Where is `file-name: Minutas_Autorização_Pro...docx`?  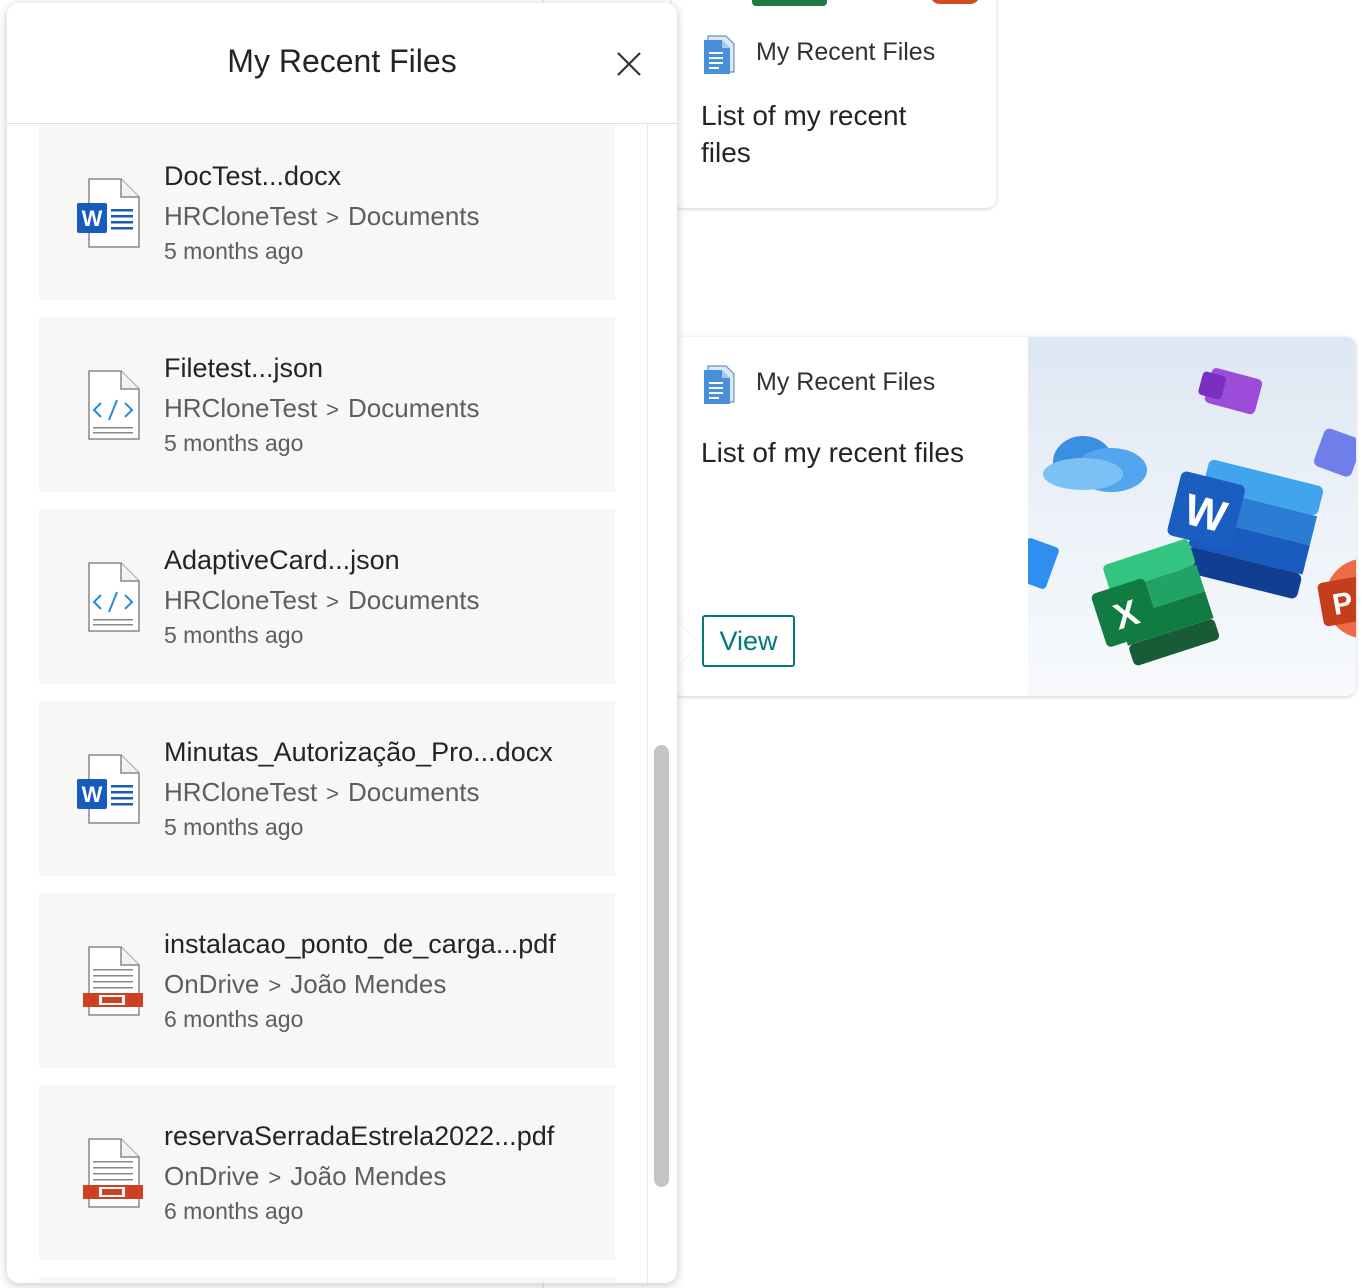 file-name: Minutas_Autorização_Pro...docx is located at coordinates (358, 752).